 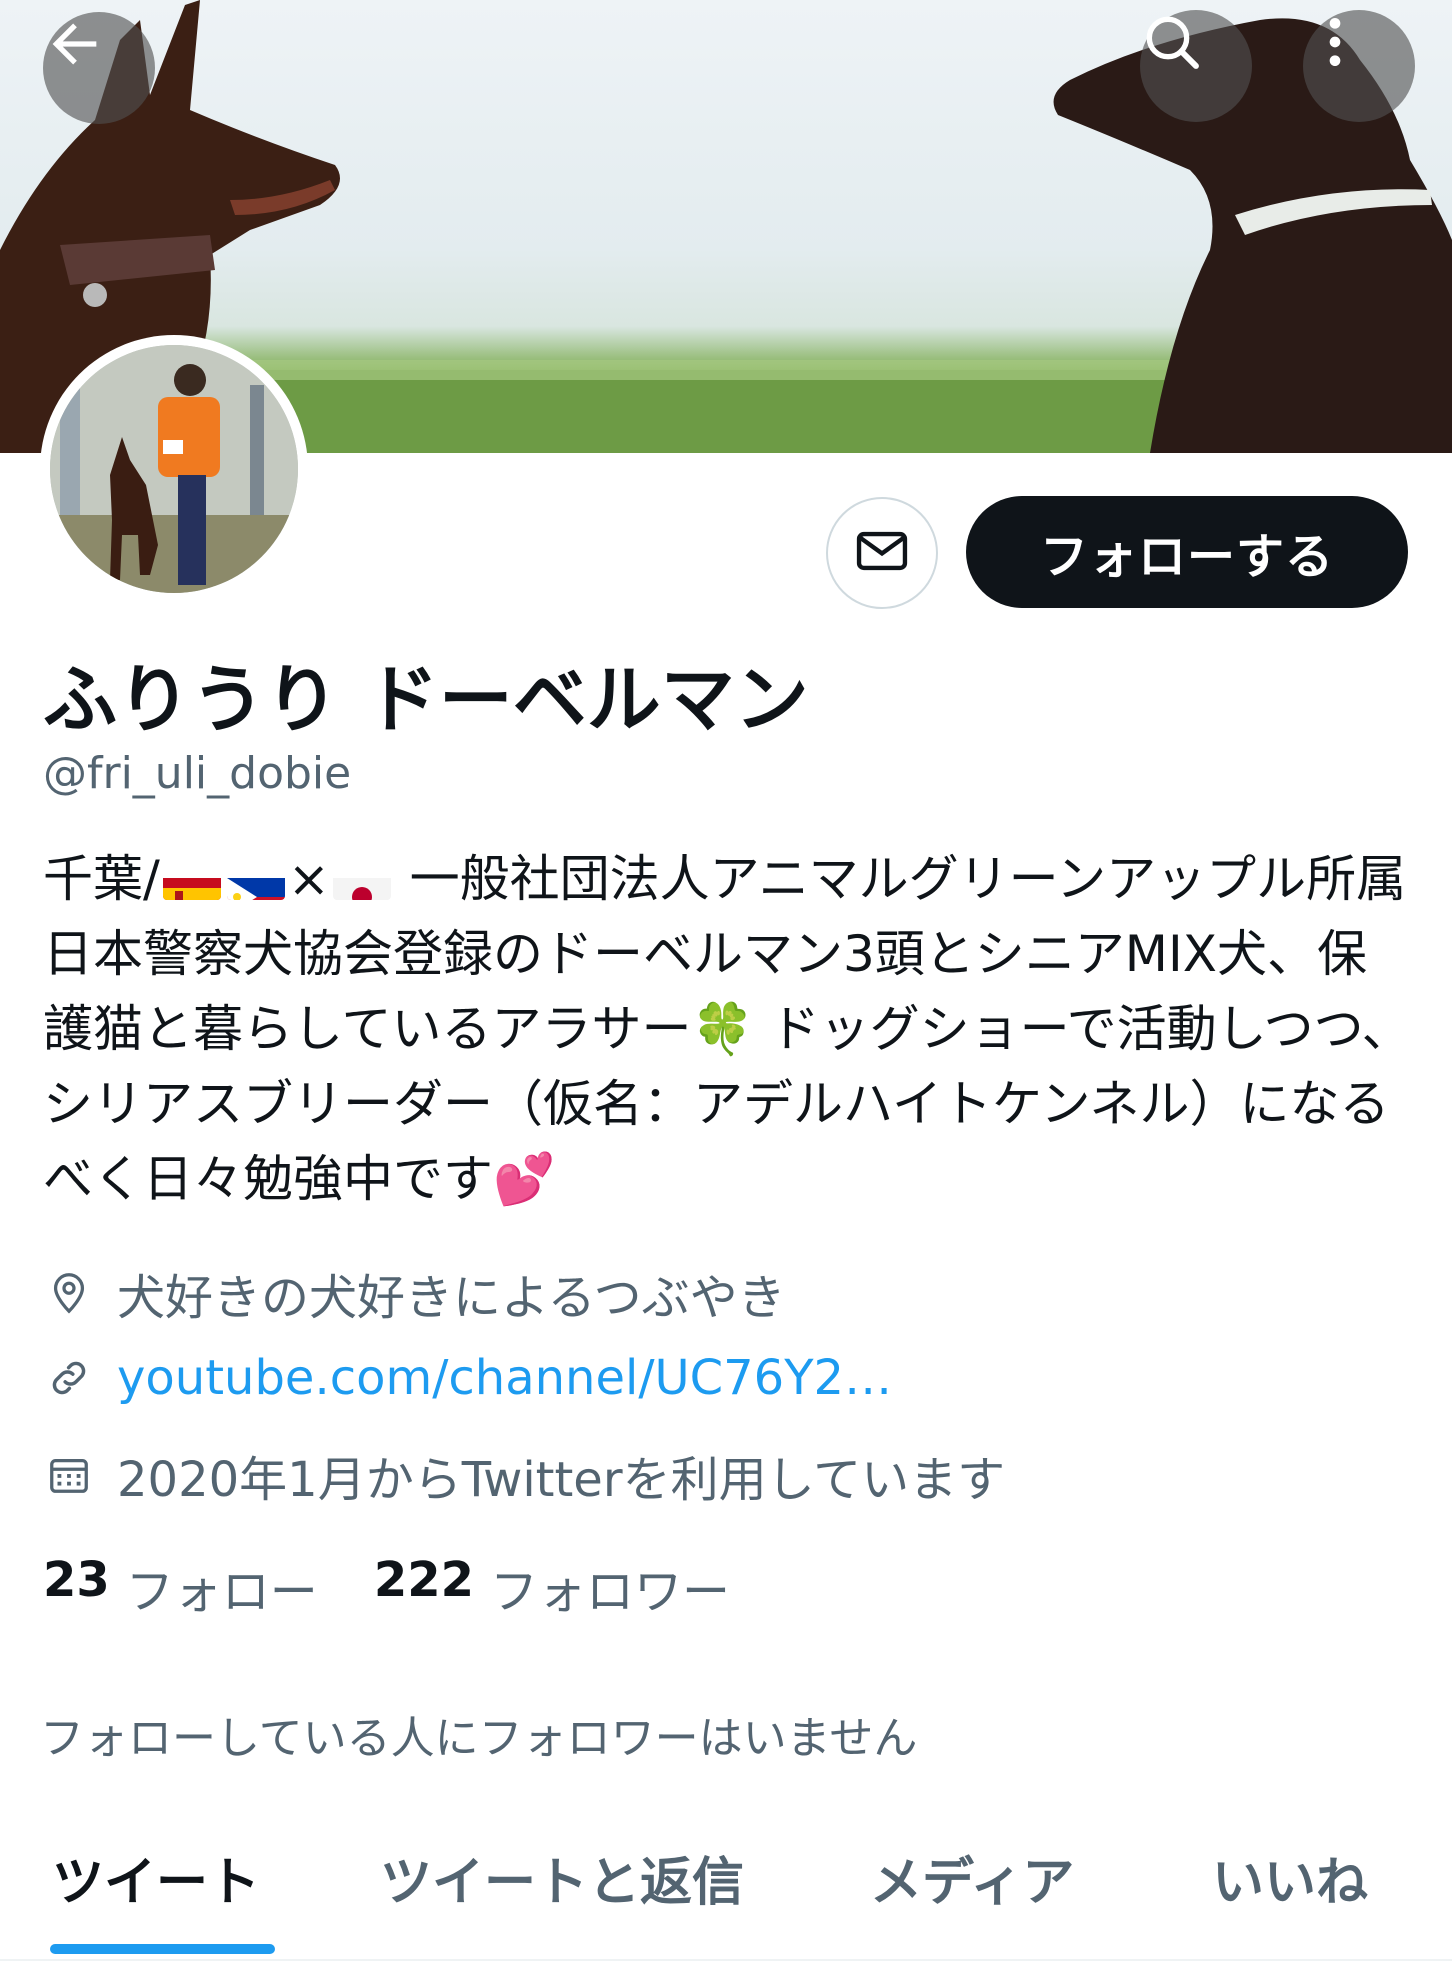 What do you see at coordinates (99, 68) in the screenshot?
I see `back-button` at bounding box center [99, 68].